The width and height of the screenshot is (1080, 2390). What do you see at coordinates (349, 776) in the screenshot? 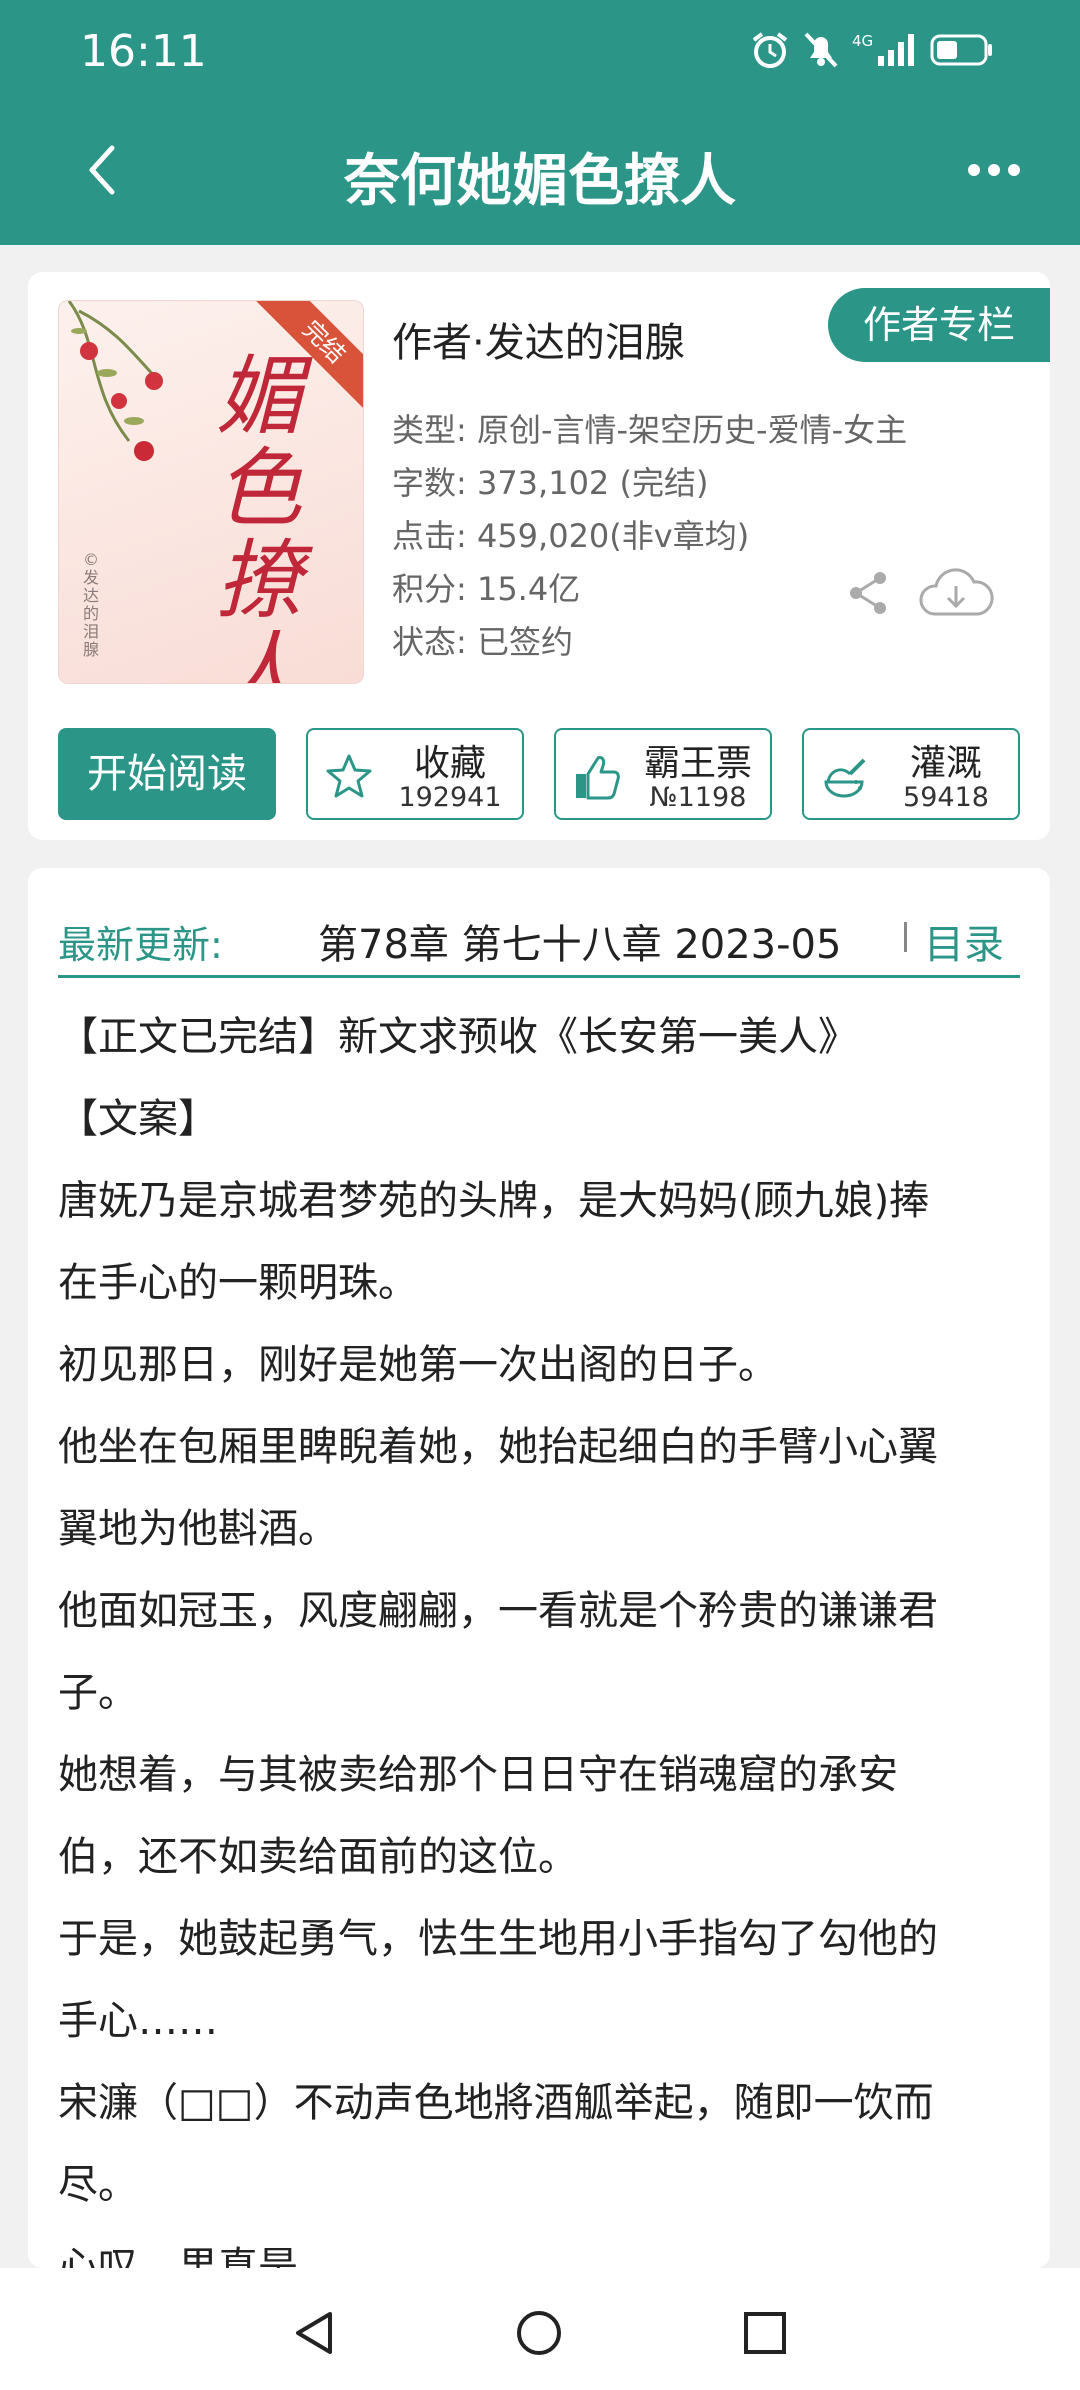
I see `star-icon` at bounding box center [349, 776].